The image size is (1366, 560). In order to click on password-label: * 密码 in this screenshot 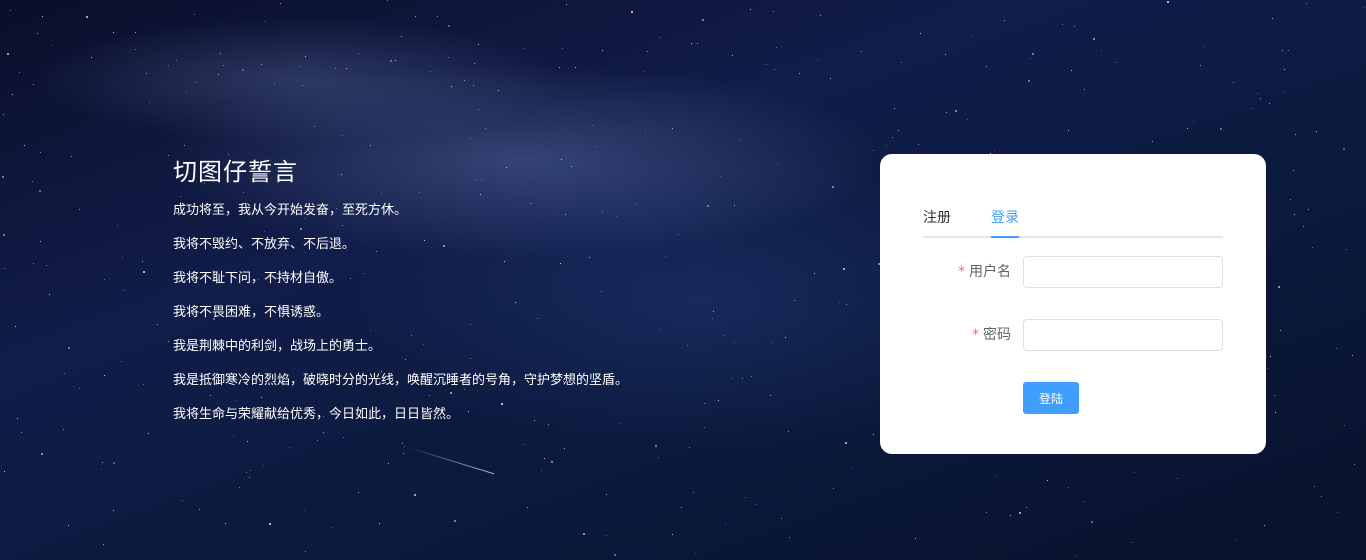, I will do `click(967, 335)`.